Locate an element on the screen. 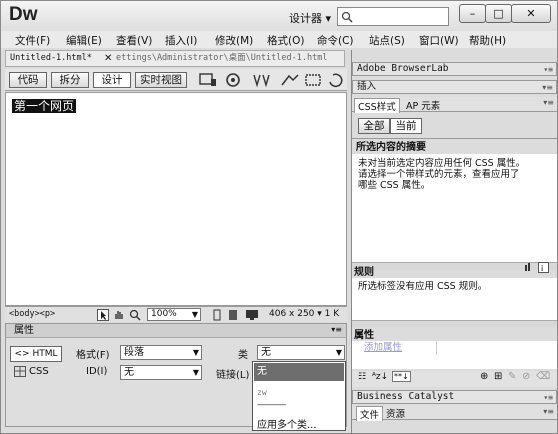 The width and height of the screenshot is (558, 434). class-option: 无 is located at coordinates (299, 372).